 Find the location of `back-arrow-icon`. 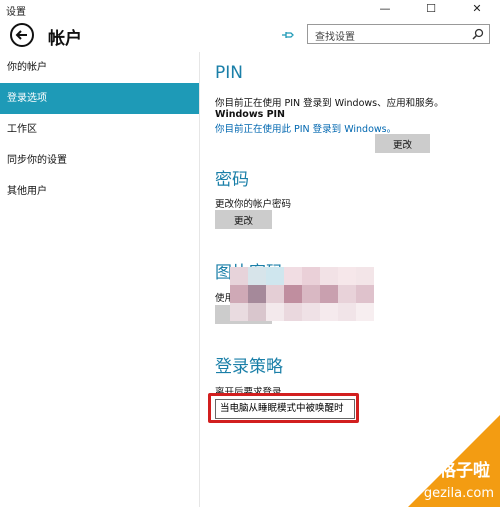

back-arrow-icon is located at coordinates (21, 35).